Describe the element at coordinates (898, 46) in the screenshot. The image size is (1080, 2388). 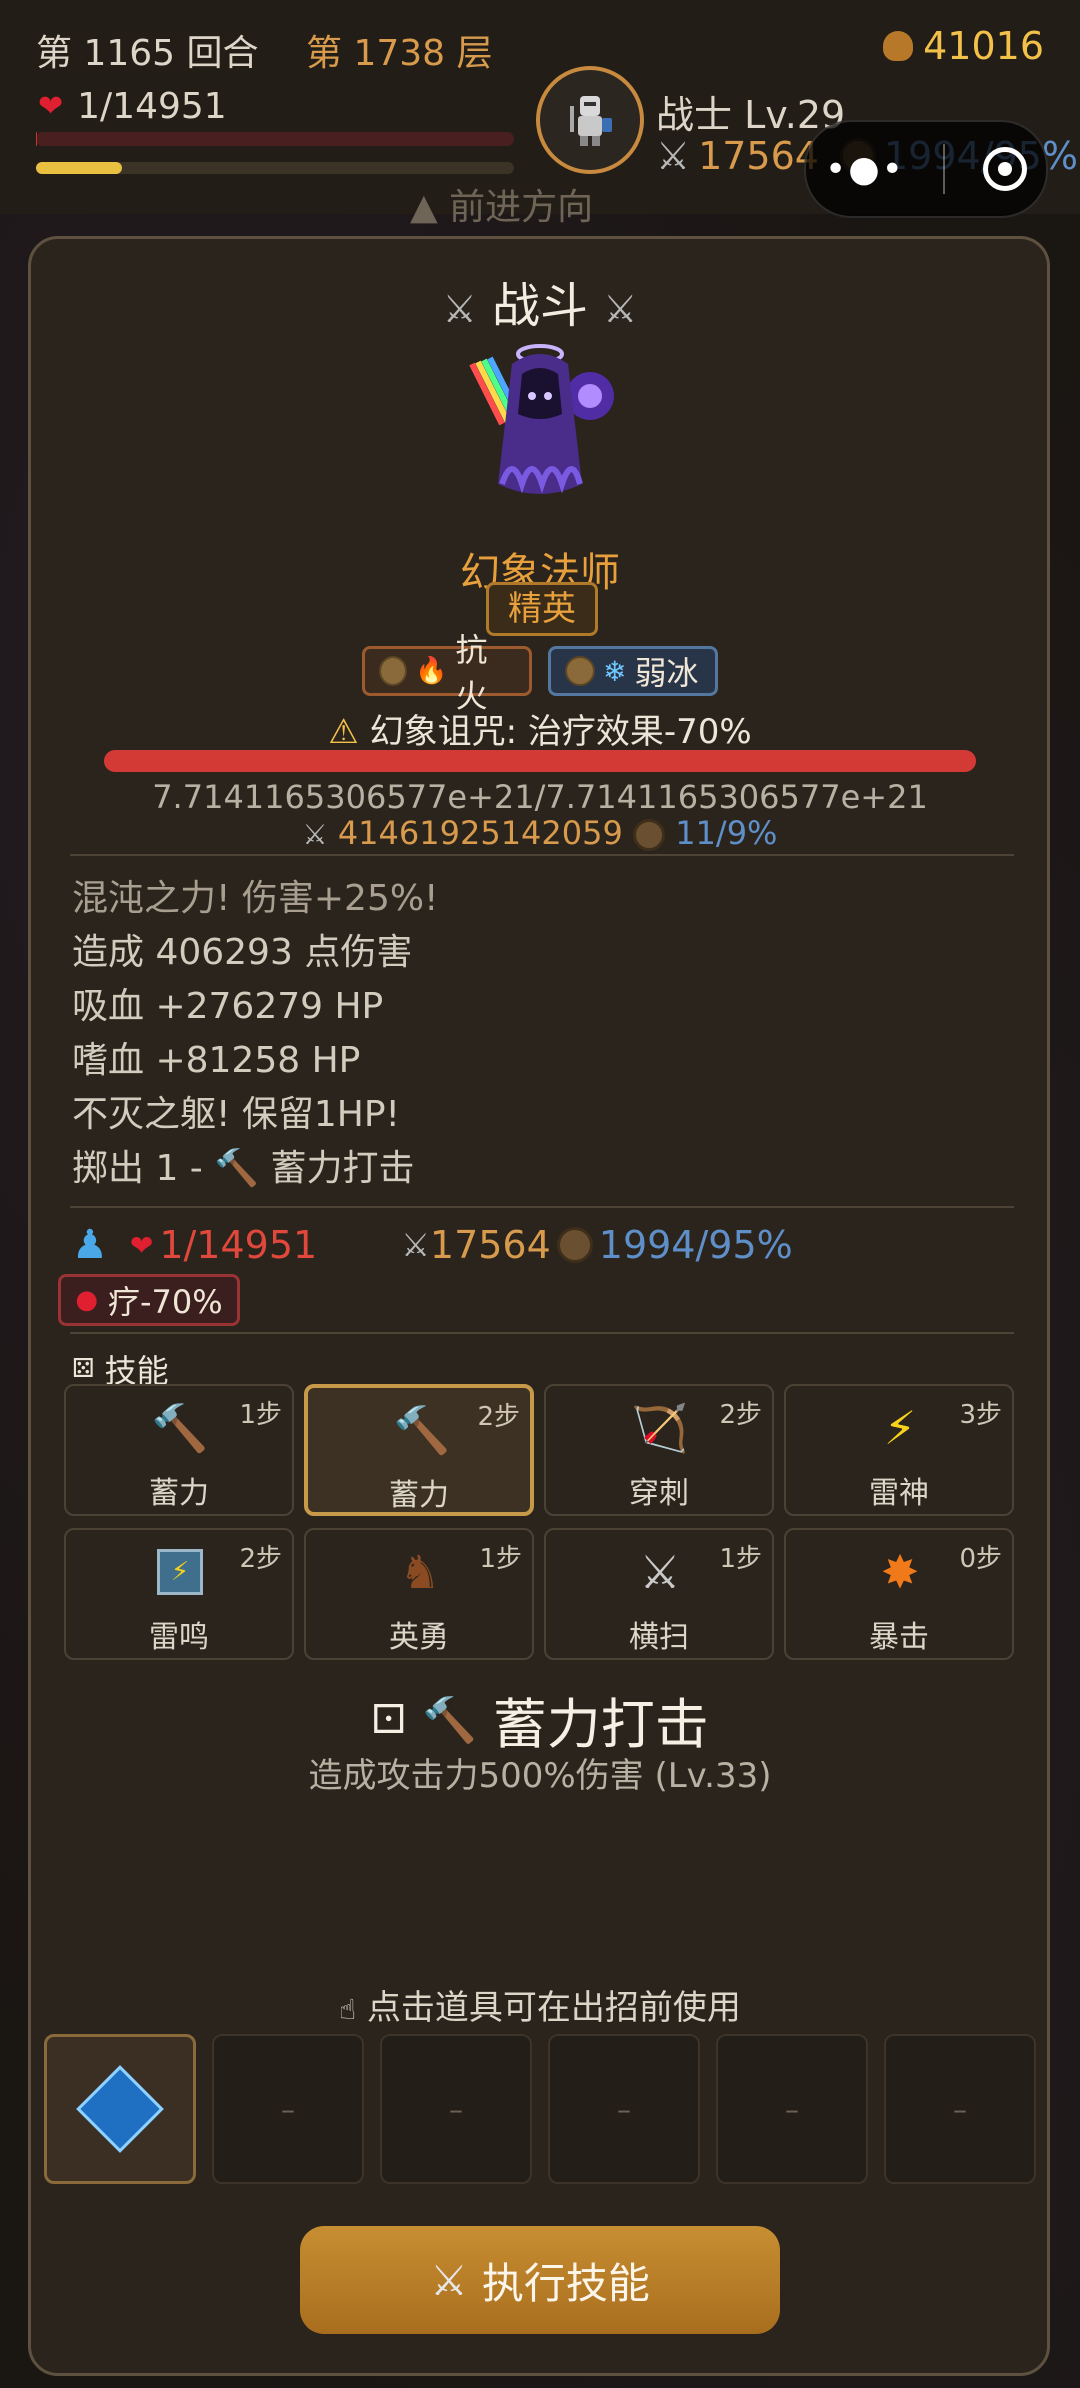
I see `gold-bag-icon` at that location.